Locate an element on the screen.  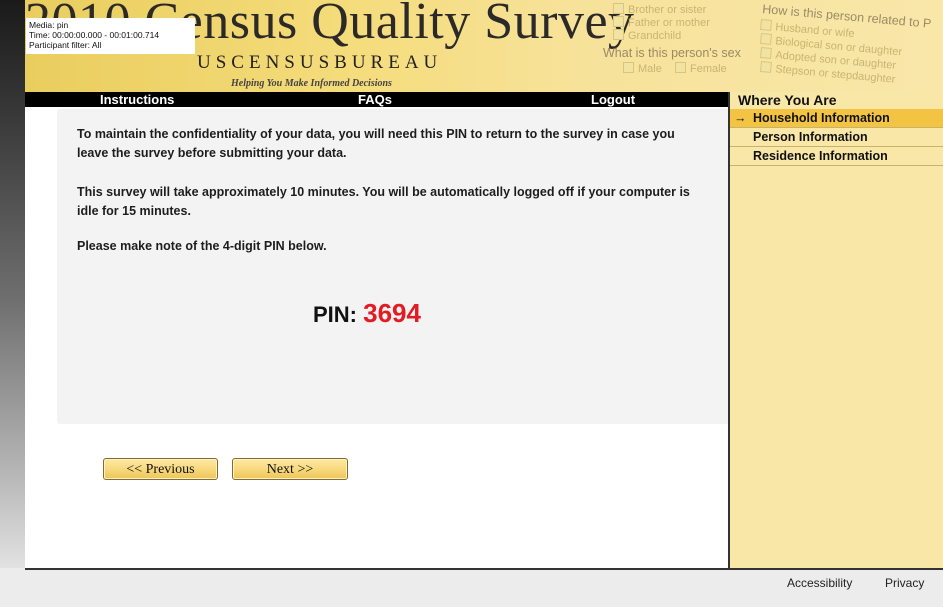
top-navigation: Instructions FAQs Logout is located at coordinates (376, 99).